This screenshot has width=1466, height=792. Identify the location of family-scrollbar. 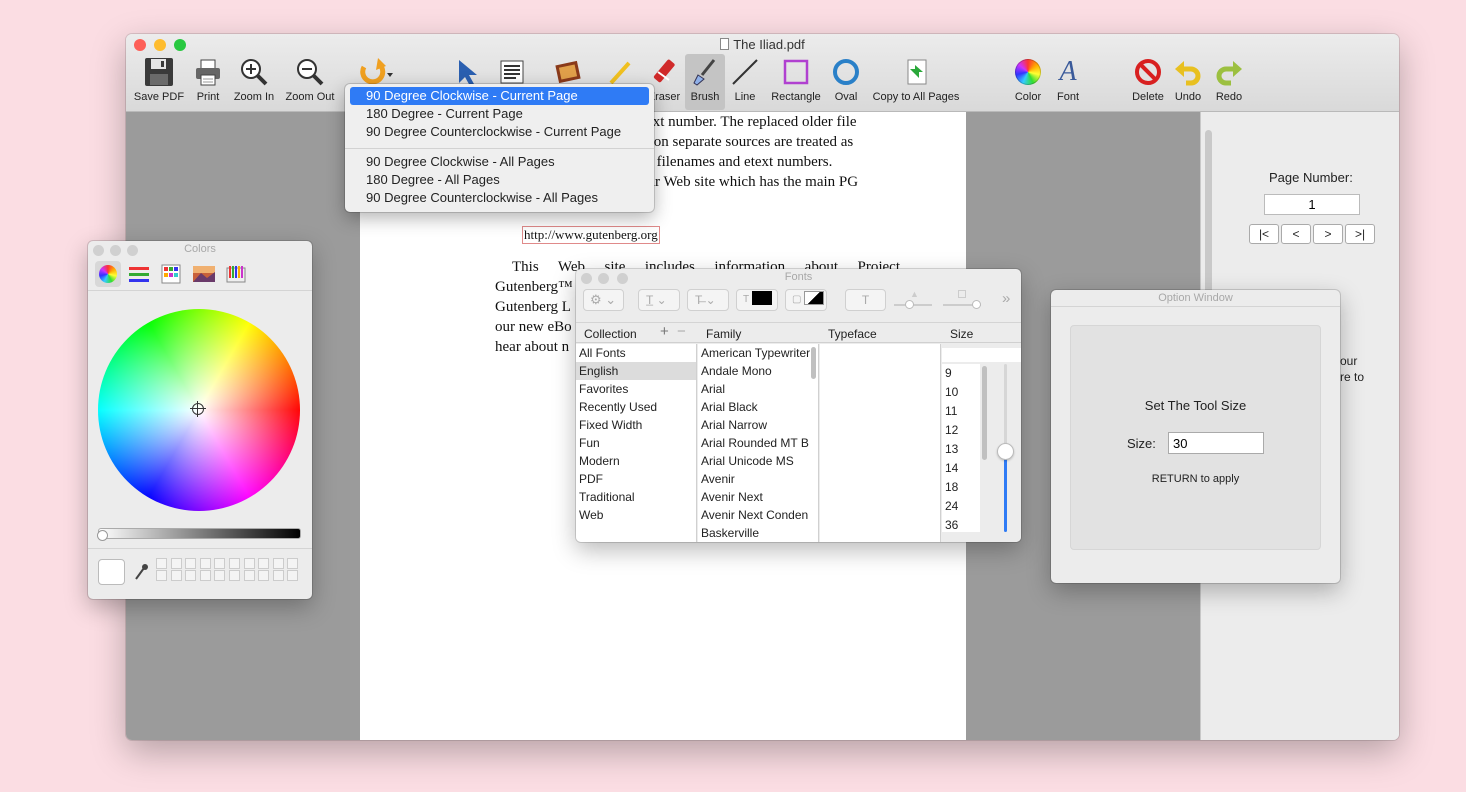
(813, 363).